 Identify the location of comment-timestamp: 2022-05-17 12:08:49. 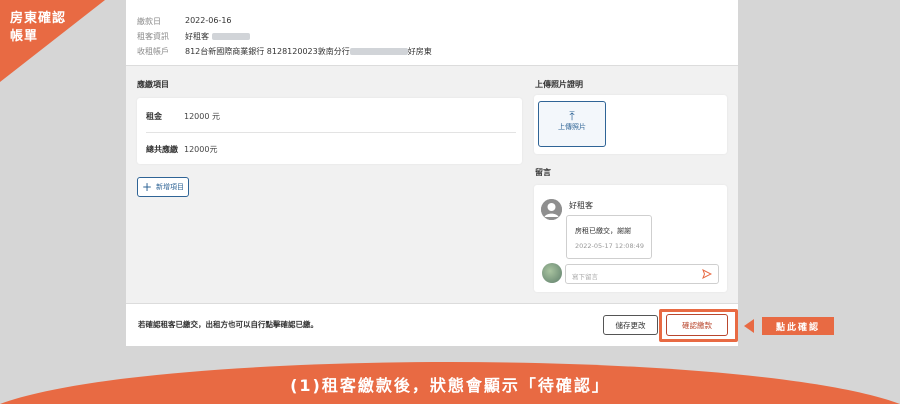
(610, 246).